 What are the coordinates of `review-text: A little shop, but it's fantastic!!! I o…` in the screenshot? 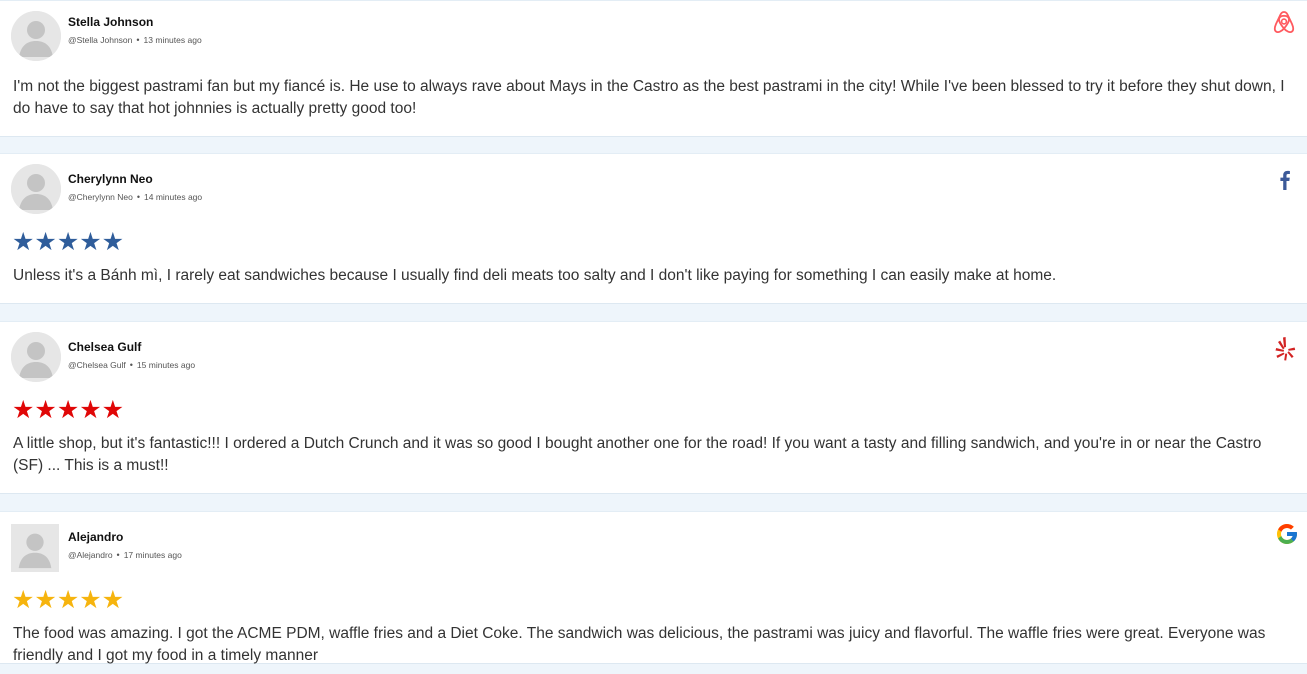 It's located at (637, 454).